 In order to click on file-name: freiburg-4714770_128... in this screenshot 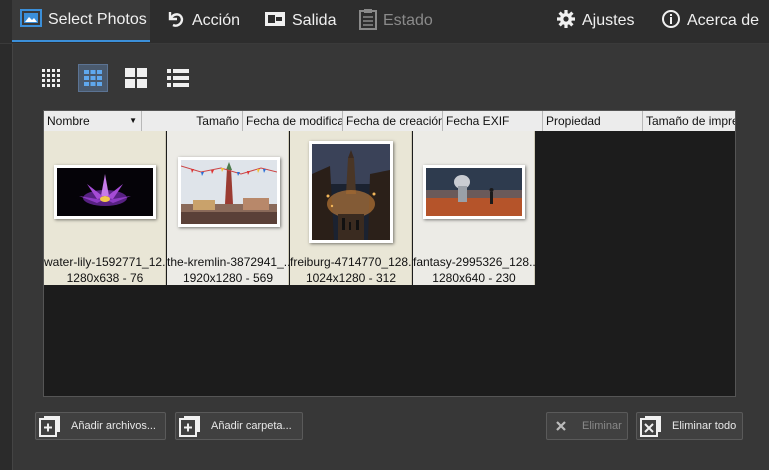, I will do `click(351, 262)`.